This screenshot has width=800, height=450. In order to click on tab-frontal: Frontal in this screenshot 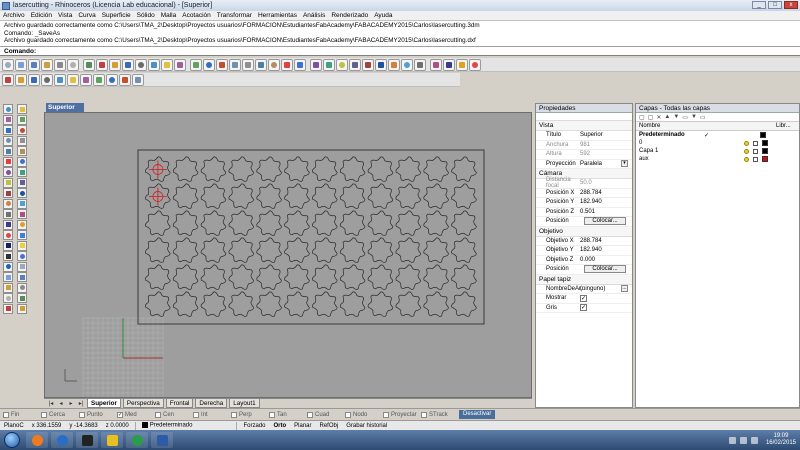, I will do `click(179, 403)`.